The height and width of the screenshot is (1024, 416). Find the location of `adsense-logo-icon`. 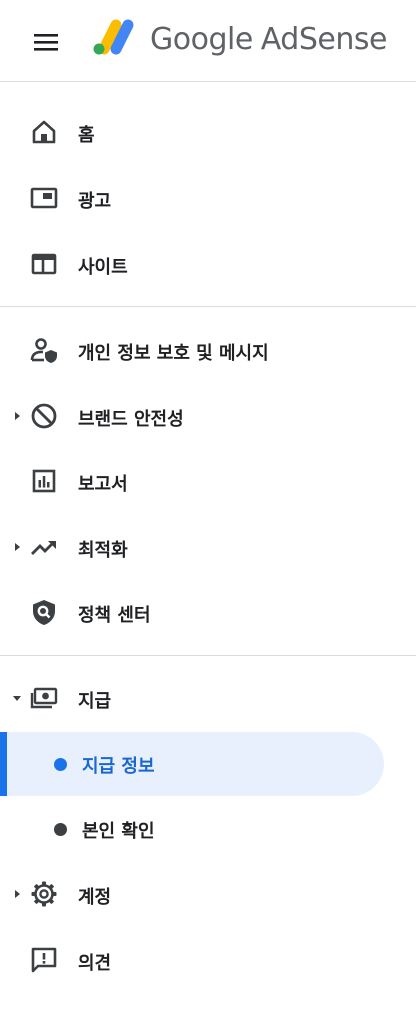

adsense-logo-icon is located at coordinates (113, 37).